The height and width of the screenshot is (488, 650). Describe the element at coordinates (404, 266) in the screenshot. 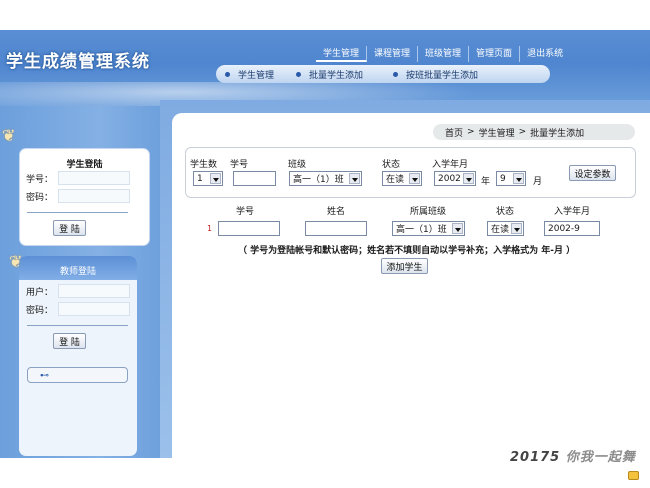

I see `add-student-button: 添加学生` at that location.